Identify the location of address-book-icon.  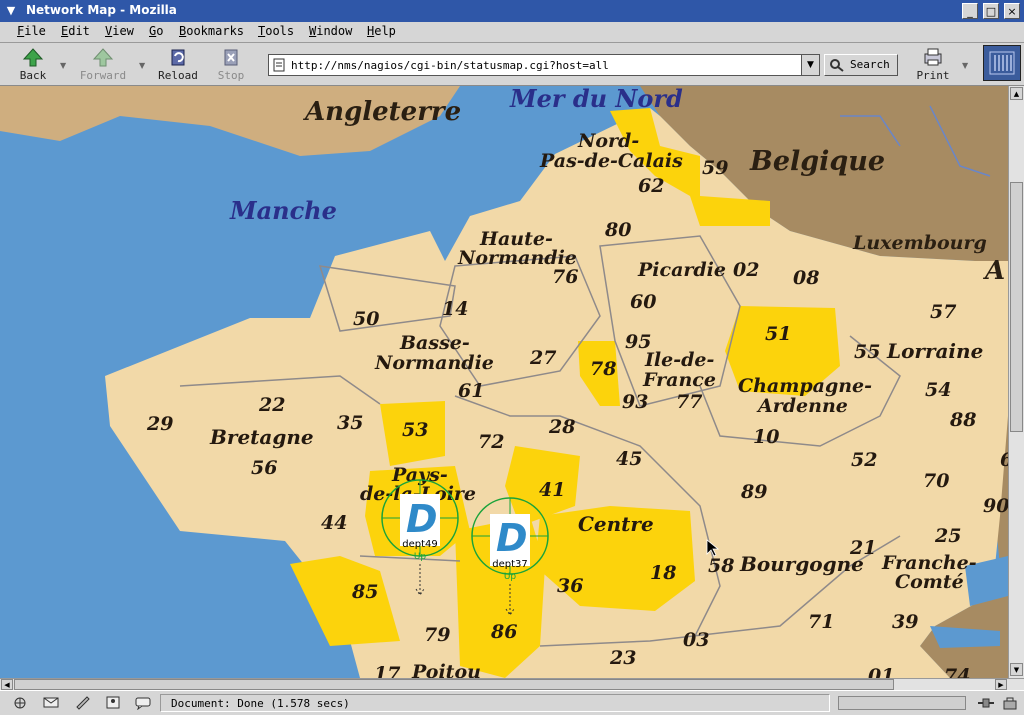
(113, 702).